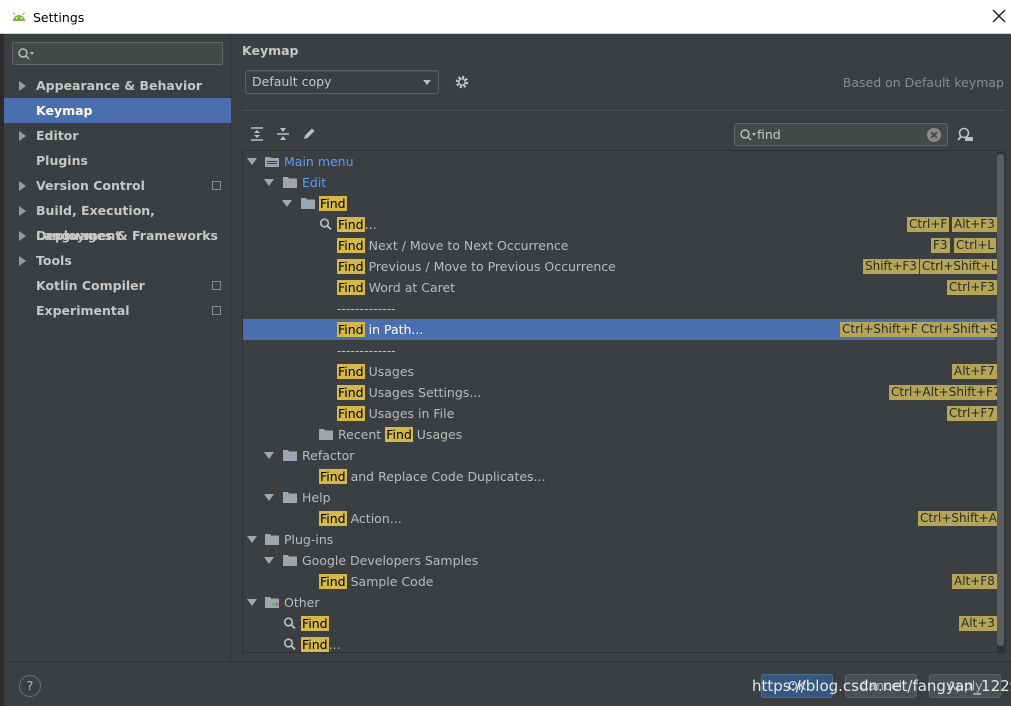  Describe the element at coordinates (620, 224) in the screenshot. I see `tree-row-find: Find... Ctrl+F Alt+F3` at that location.